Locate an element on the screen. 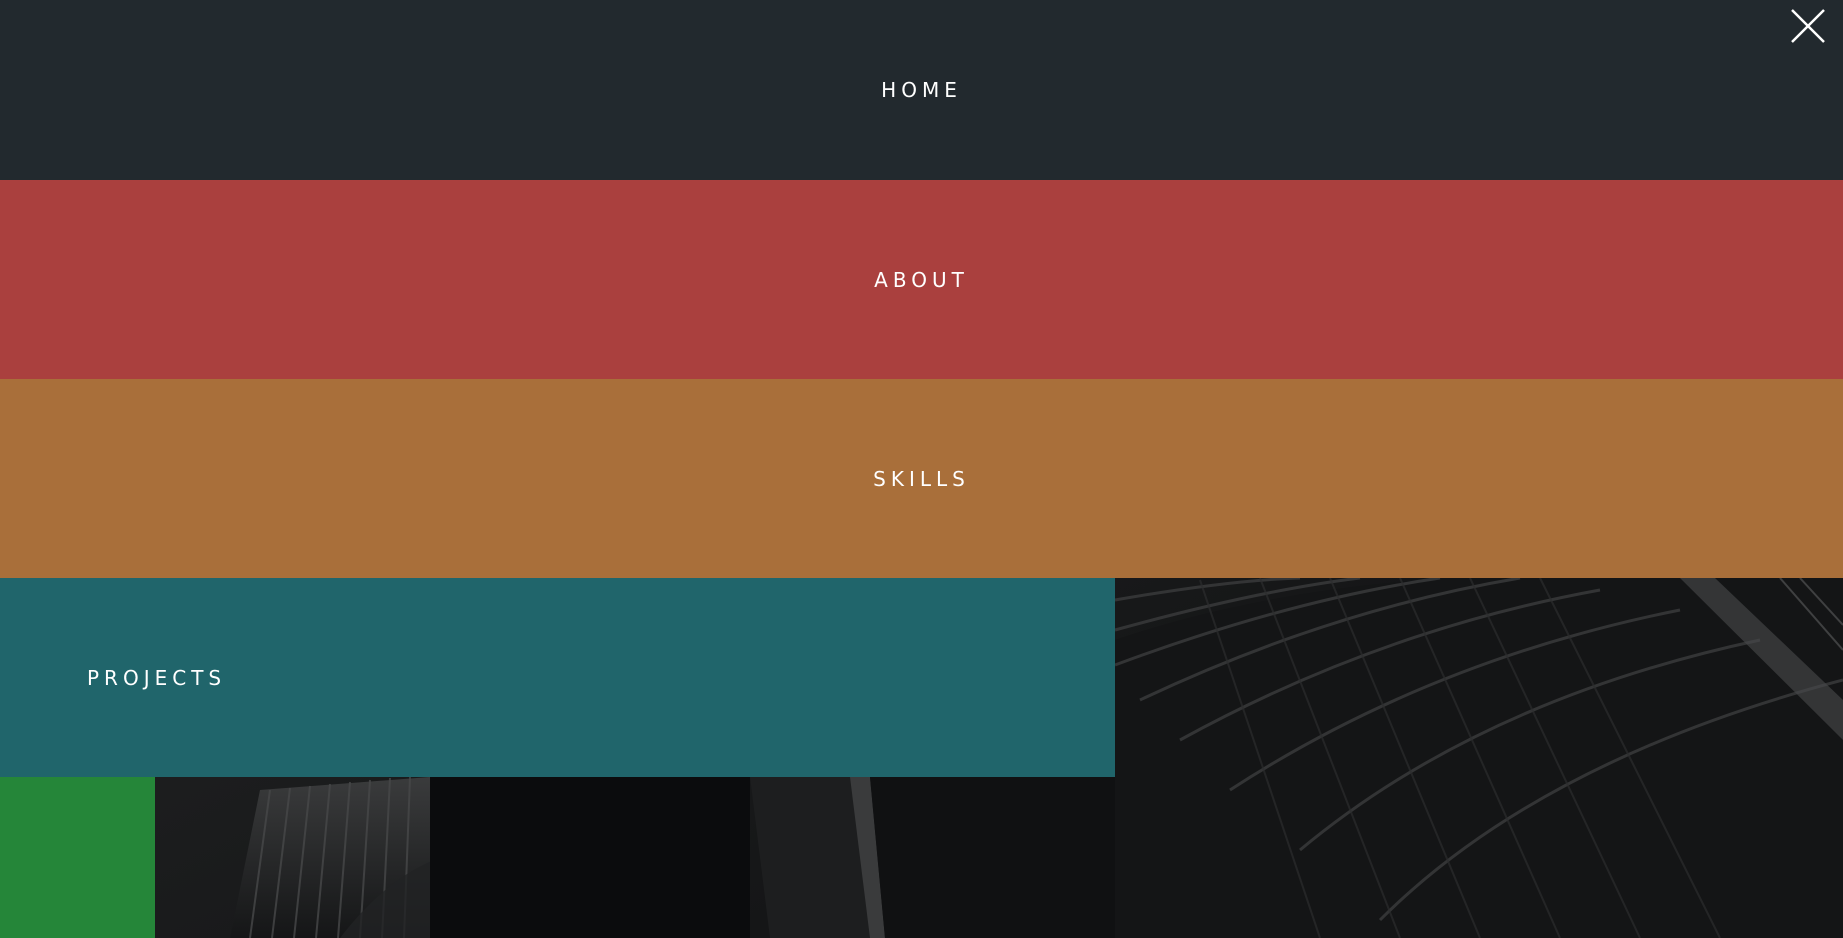 Image resolution: width=1843 pixels, height=938 pixels. nav-item-label: ABOUT is located at coordinates (921, 279).